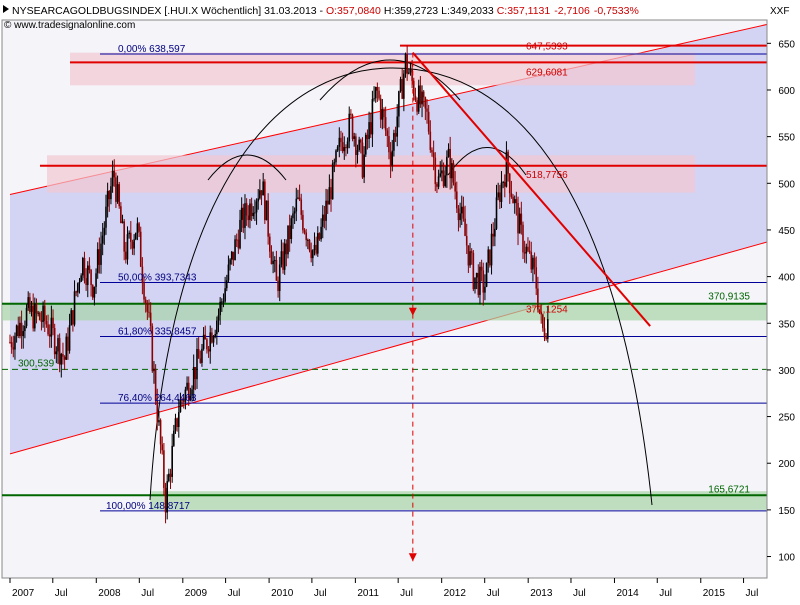 This screenshot has height=605, width=800. I want to click on level-label: 300,539, so click(36, 363).